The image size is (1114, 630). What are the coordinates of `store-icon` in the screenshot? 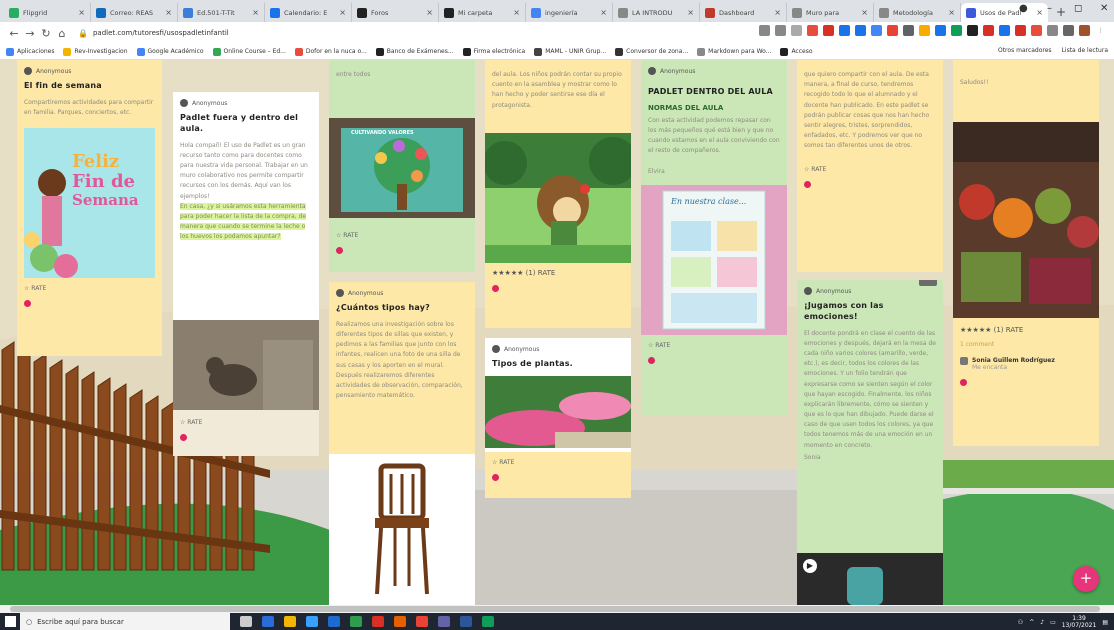 It's located at (312, 621).